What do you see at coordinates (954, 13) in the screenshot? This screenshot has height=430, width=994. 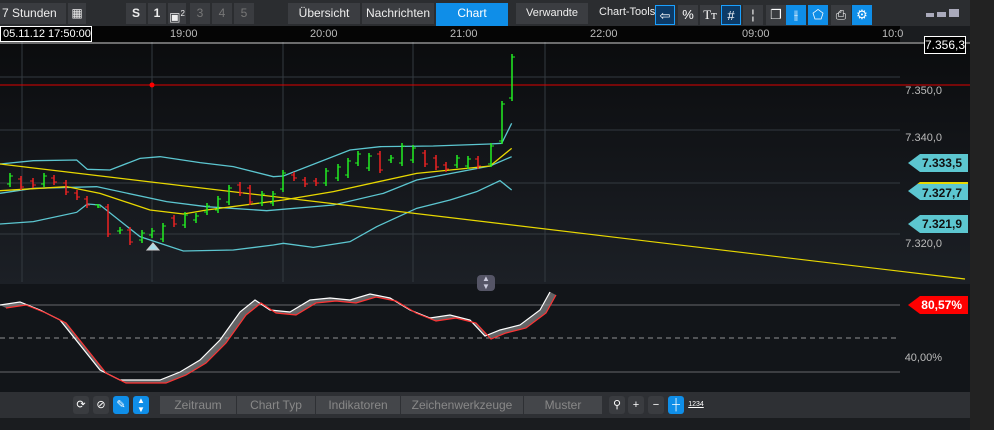 I see `maximize-icon` at bounding box center [954, 13].